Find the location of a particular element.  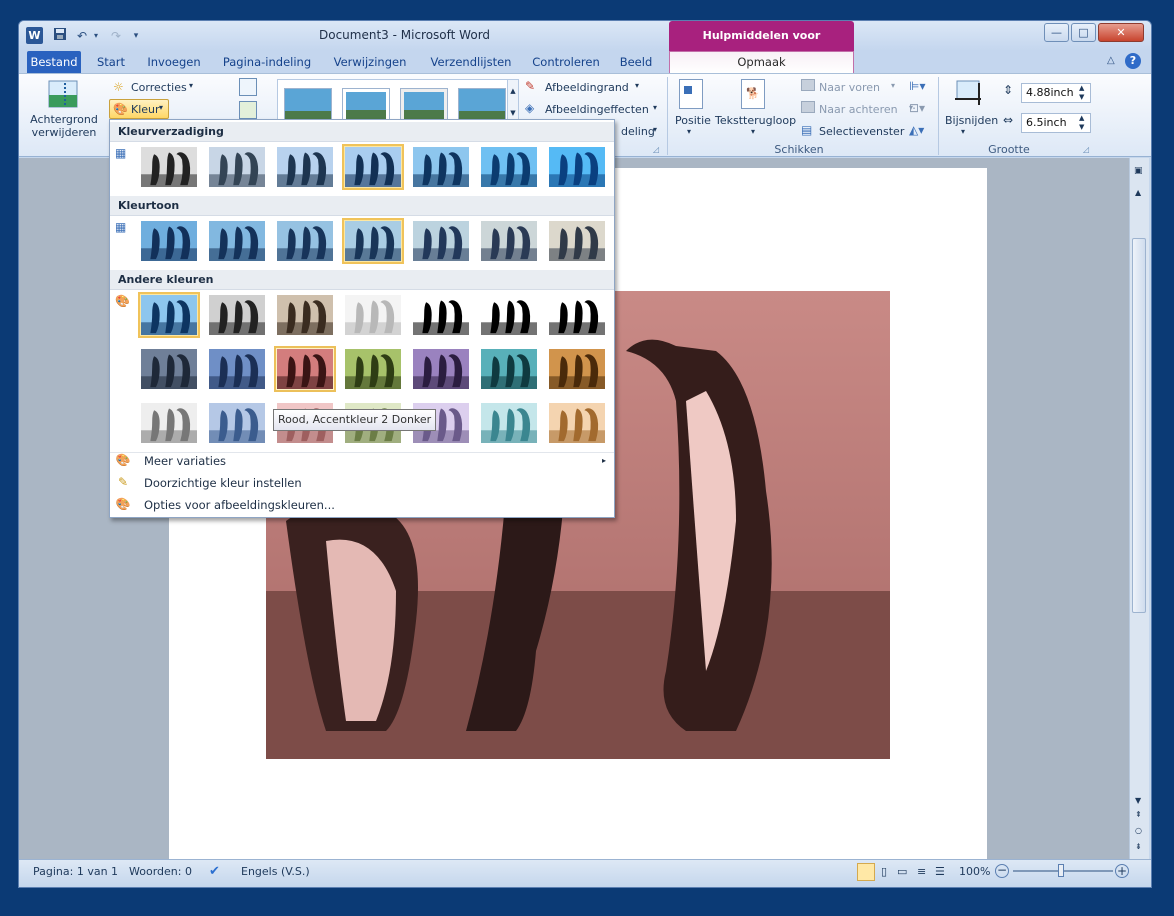

zoom-slider-thumb is located at coordinates (1061, 870).